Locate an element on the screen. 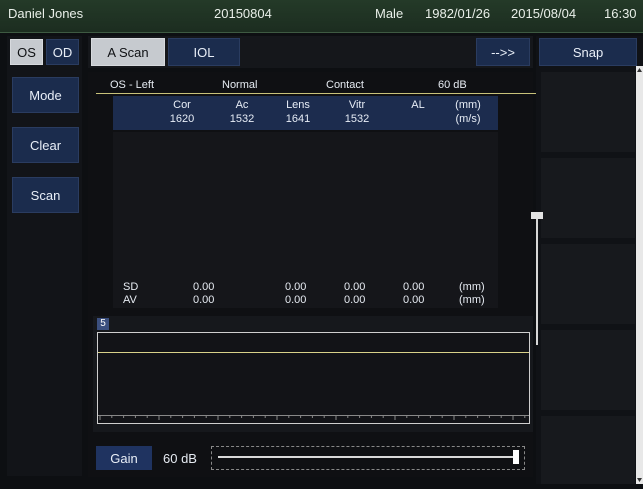  eye-side-label: OS - Left is located at coordinates (132, 85).